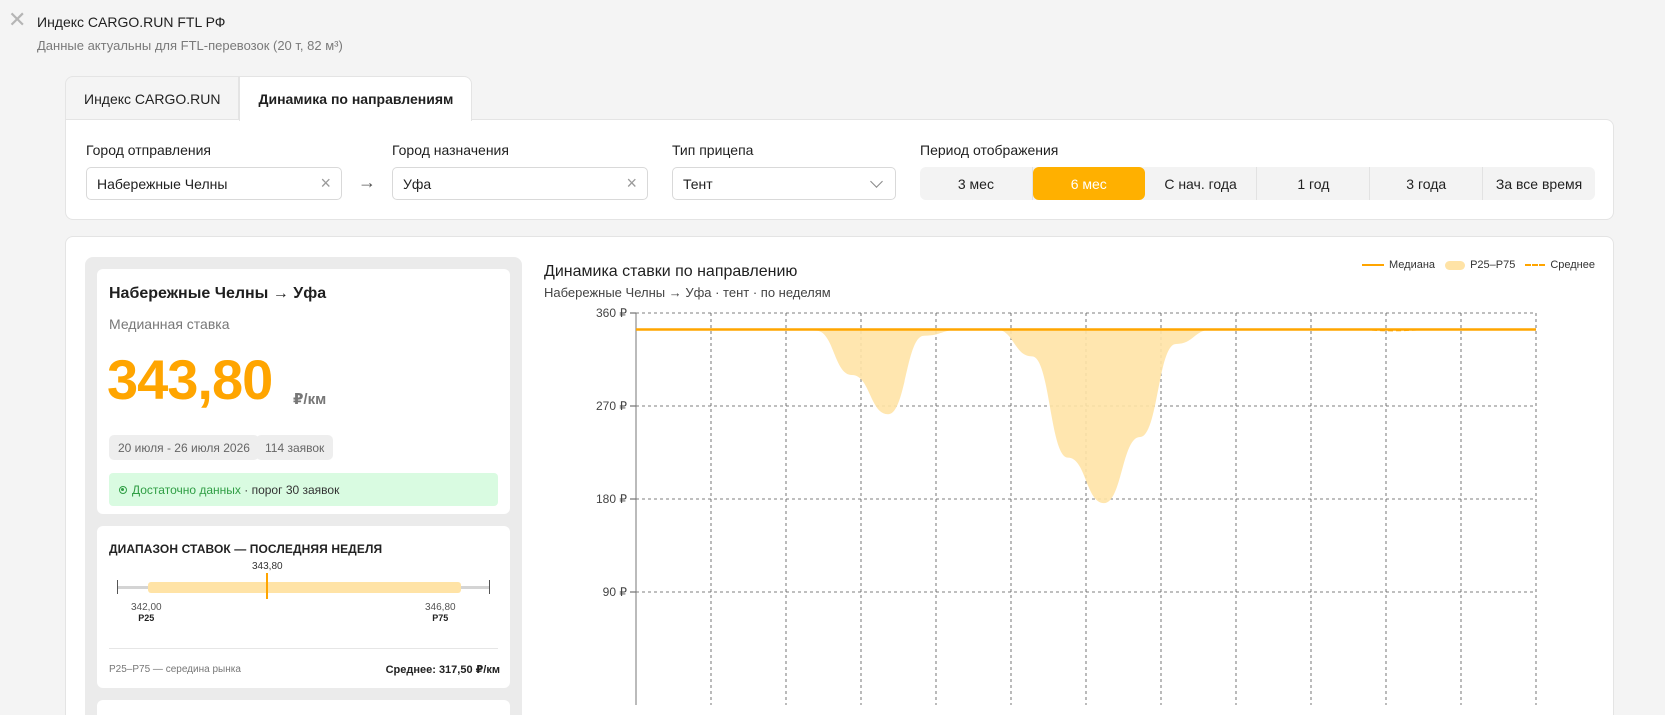 This screenshot has height=715, width=1665. What do you see at coordinates (184, 447) in the screenshot?
I see `date-range-badge: 20 июля - 26 июля 2026` at bounding box center [184, 447].